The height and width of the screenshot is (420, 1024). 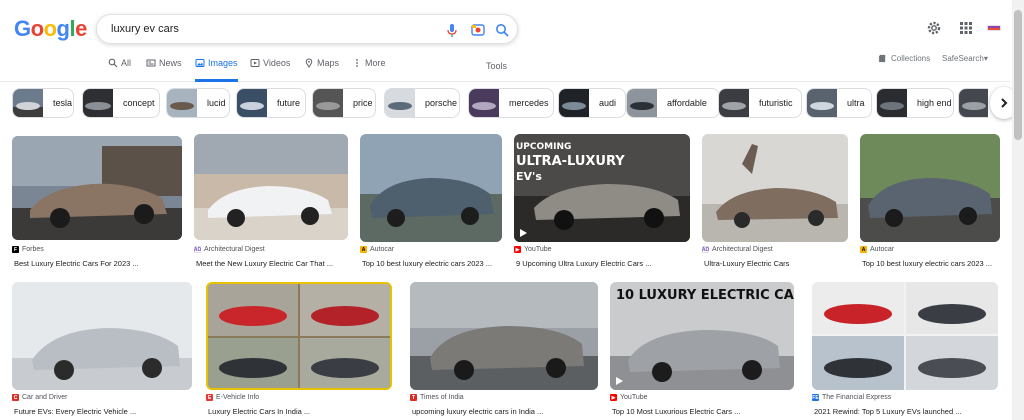 I want to click on chip-ultra: ultra, so click(x=839, y=103).